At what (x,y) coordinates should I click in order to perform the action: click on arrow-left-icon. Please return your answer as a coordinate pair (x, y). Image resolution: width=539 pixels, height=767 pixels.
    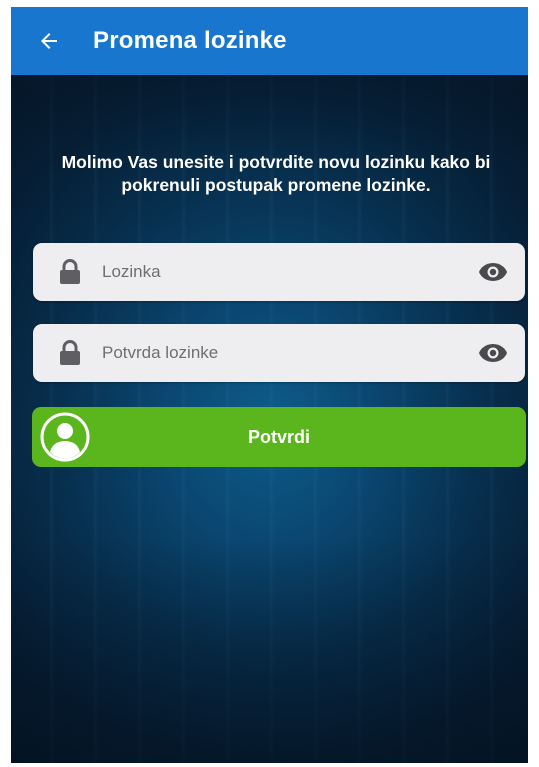
    Looking at the image, I should click on (49, 41).